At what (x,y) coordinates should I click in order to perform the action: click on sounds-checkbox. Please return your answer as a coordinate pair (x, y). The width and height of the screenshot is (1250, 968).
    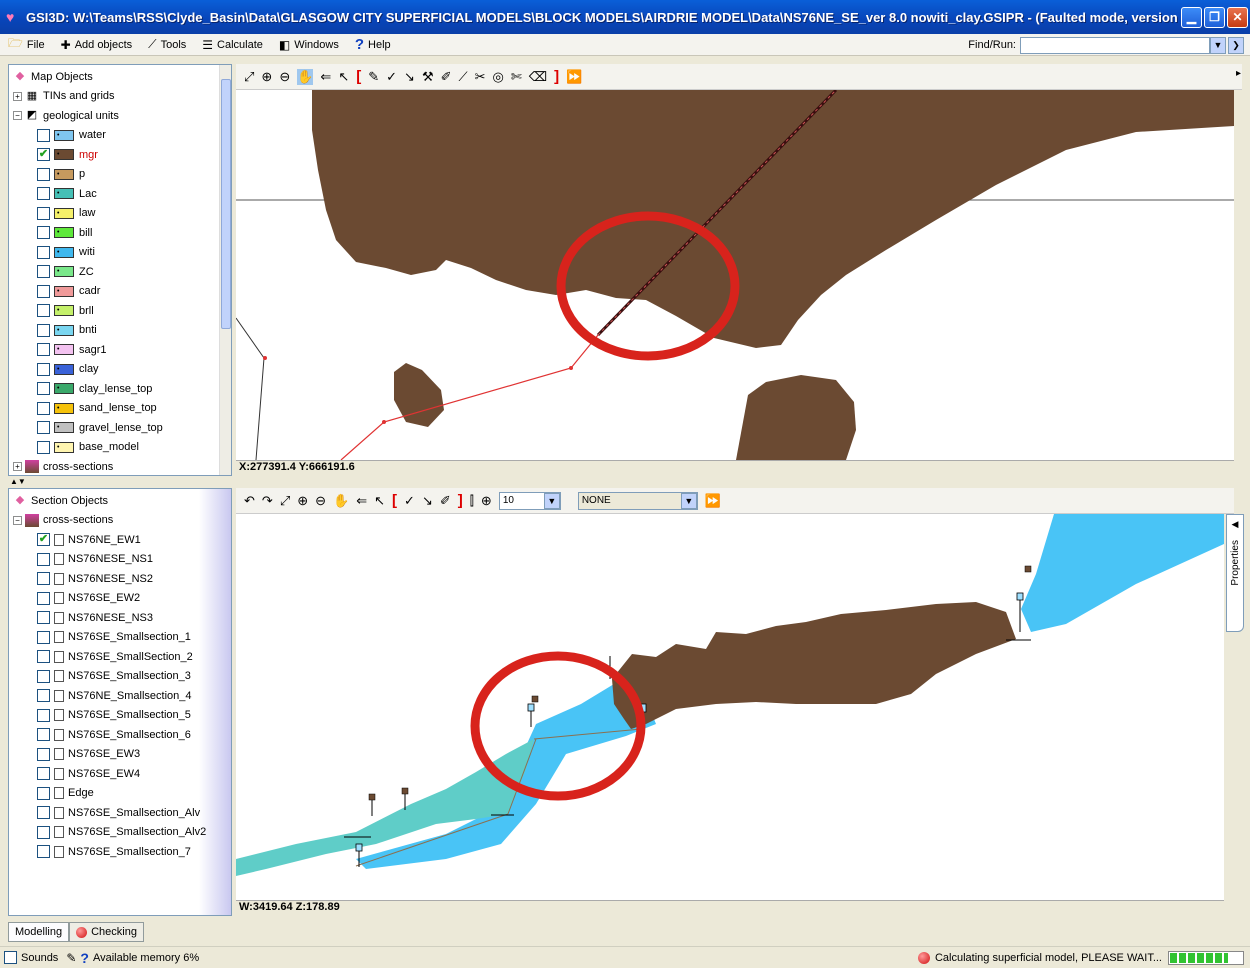
    Looking at the image, I should click on (10, 957).